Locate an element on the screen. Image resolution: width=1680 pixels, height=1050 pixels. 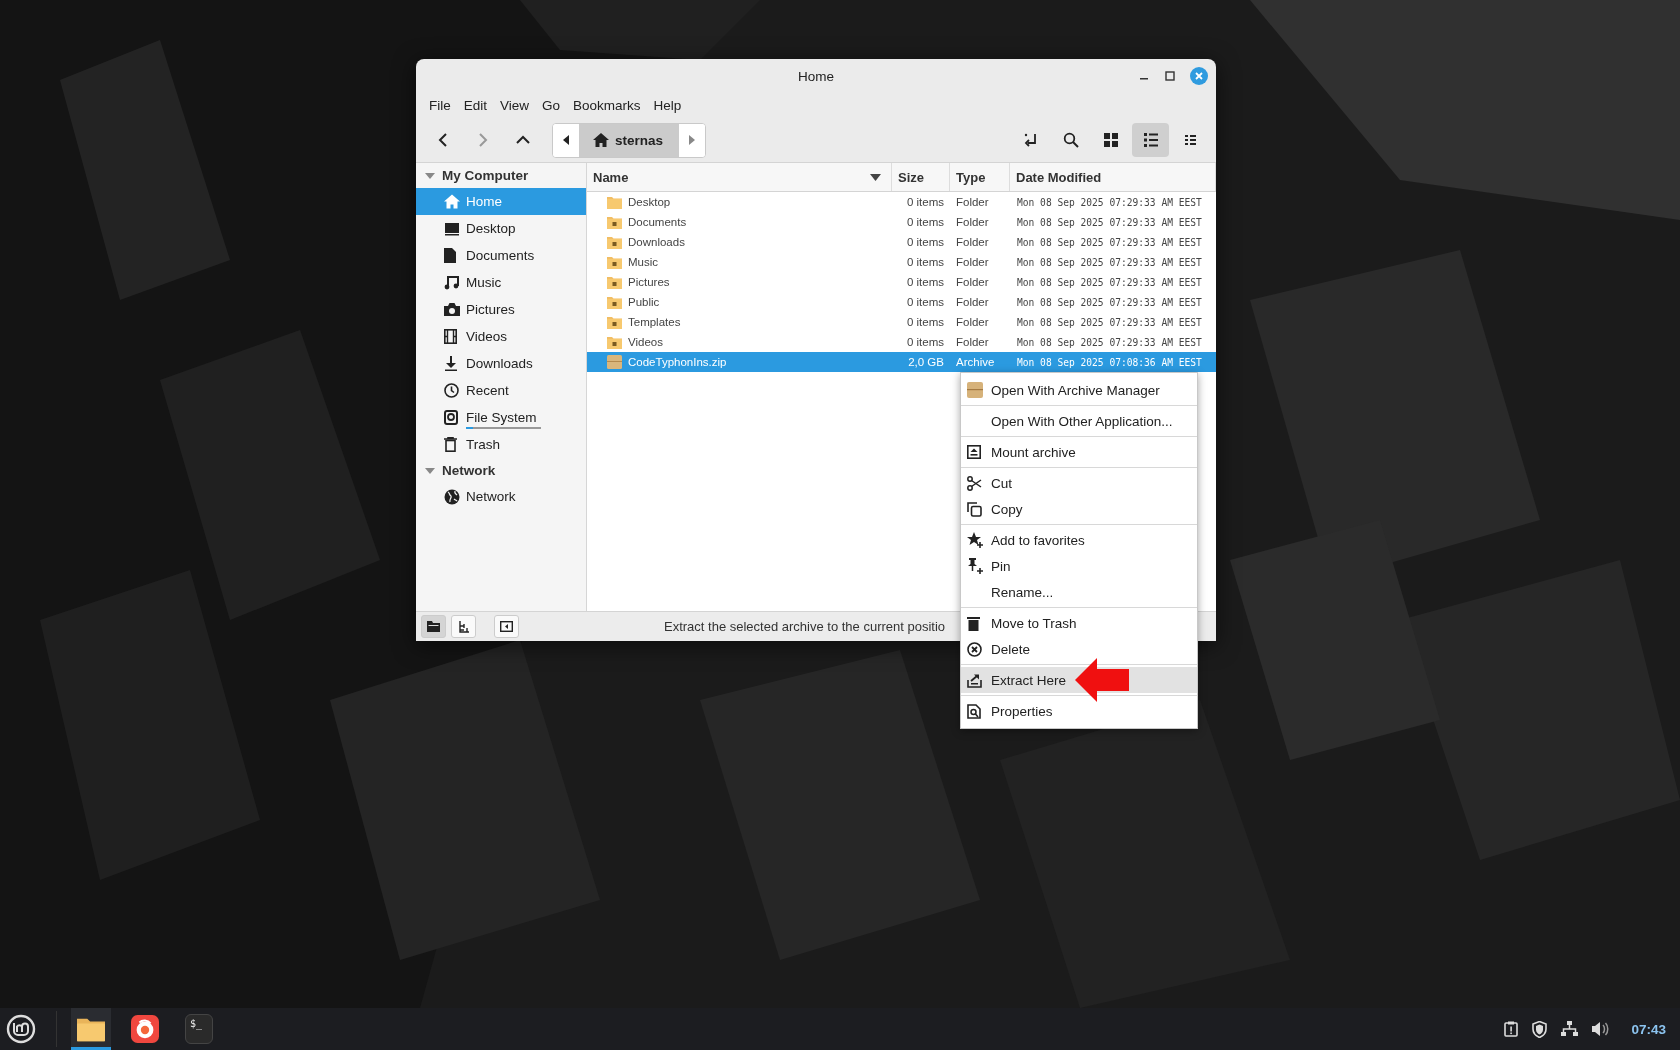
properties-icon is located at coordinates (974, 711).